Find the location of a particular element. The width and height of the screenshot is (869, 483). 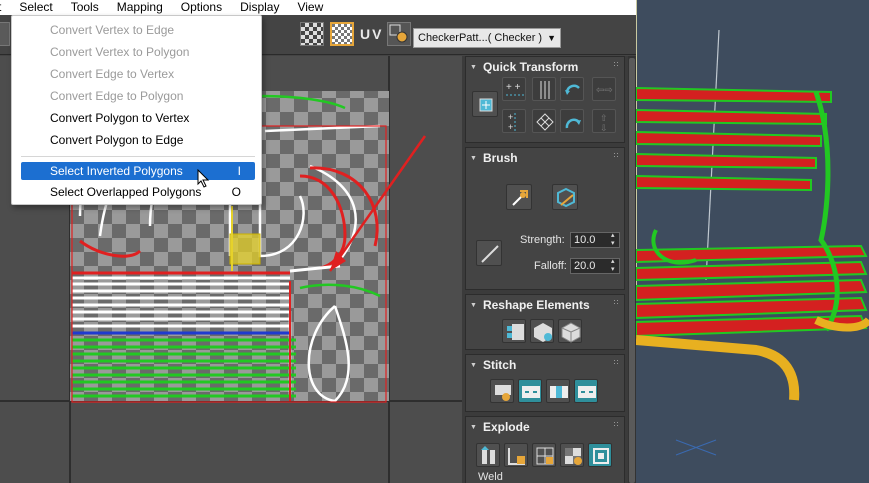

panel-title-brush: Brush is located at coordinates (494, 158).